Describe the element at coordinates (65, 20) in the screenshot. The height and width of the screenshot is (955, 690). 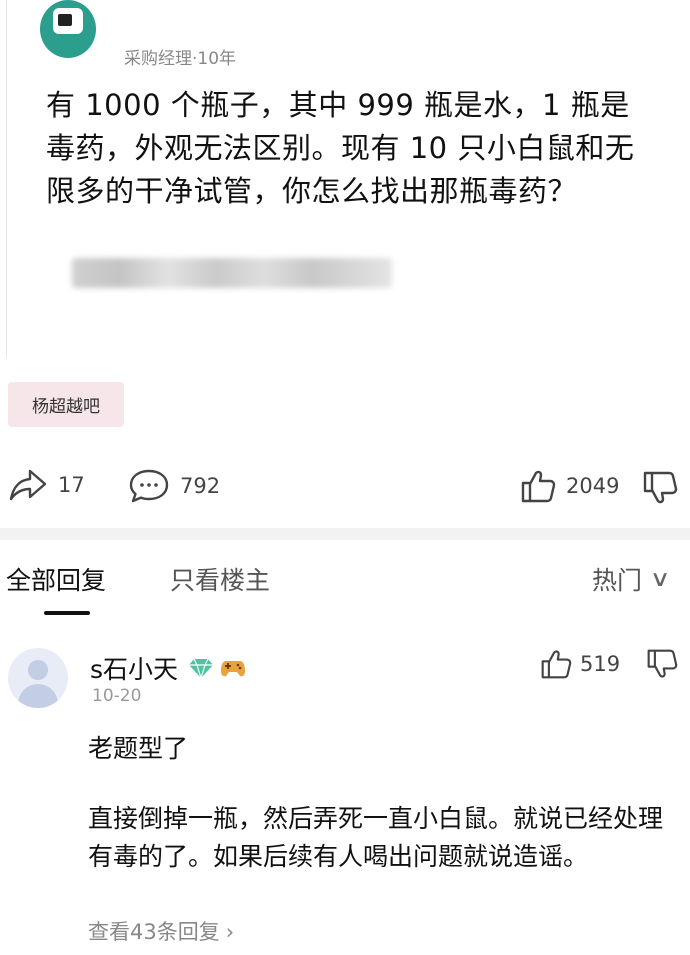
I see `avatar-graphic-detail` at that location.